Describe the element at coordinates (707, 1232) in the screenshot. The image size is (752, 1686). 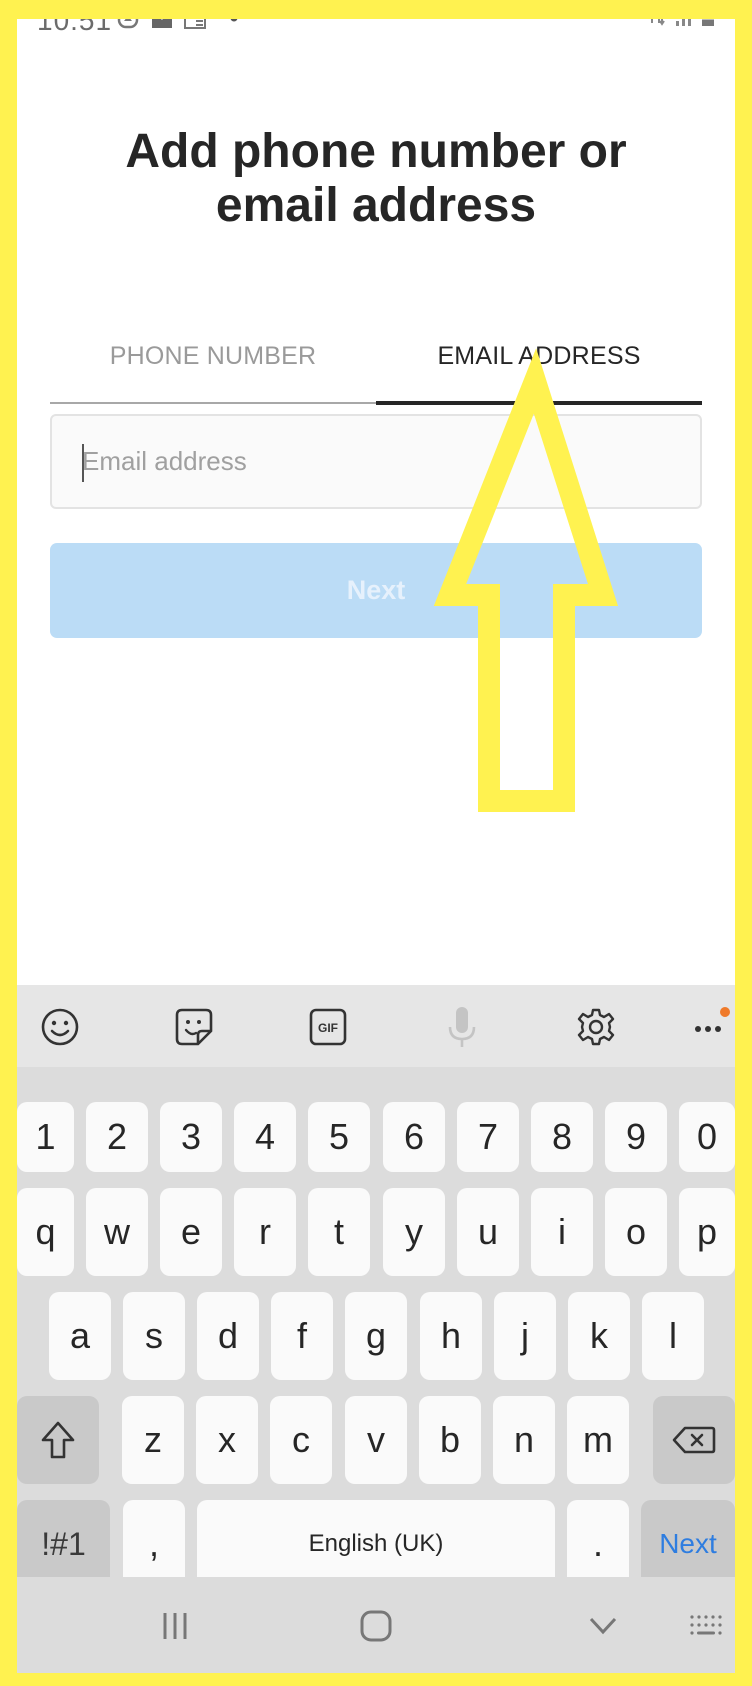
I see `key-p: p` at that location.